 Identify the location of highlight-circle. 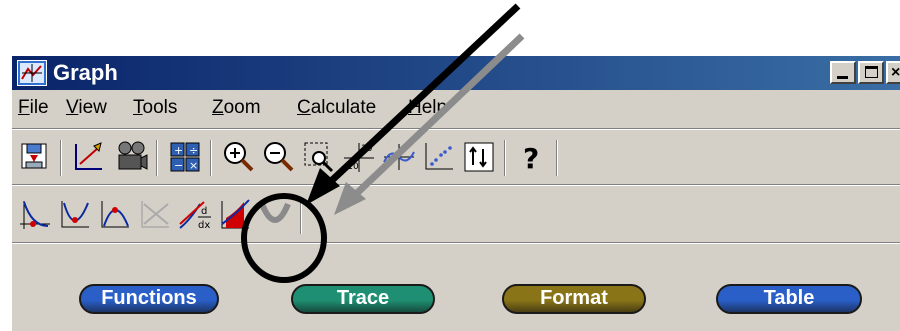
(284, 238).